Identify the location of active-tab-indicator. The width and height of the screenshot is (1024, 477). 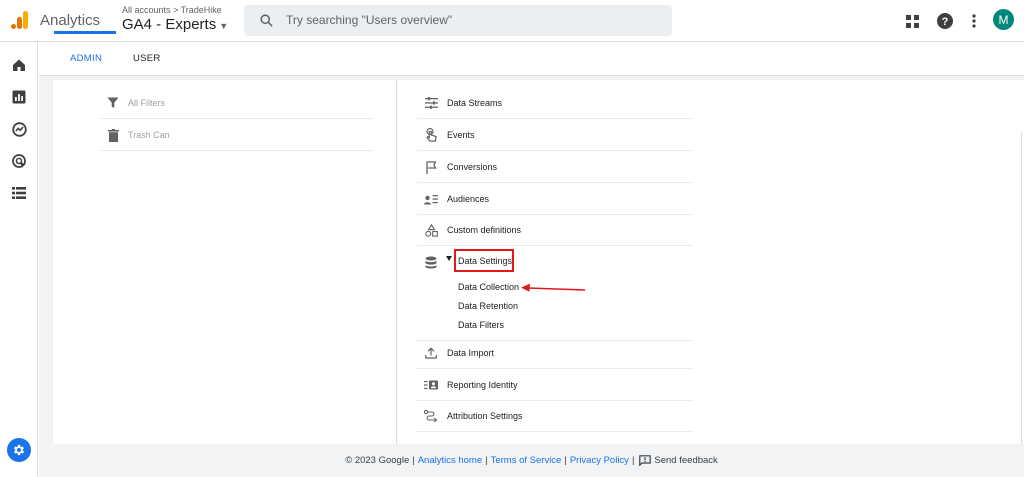
(85, 32).